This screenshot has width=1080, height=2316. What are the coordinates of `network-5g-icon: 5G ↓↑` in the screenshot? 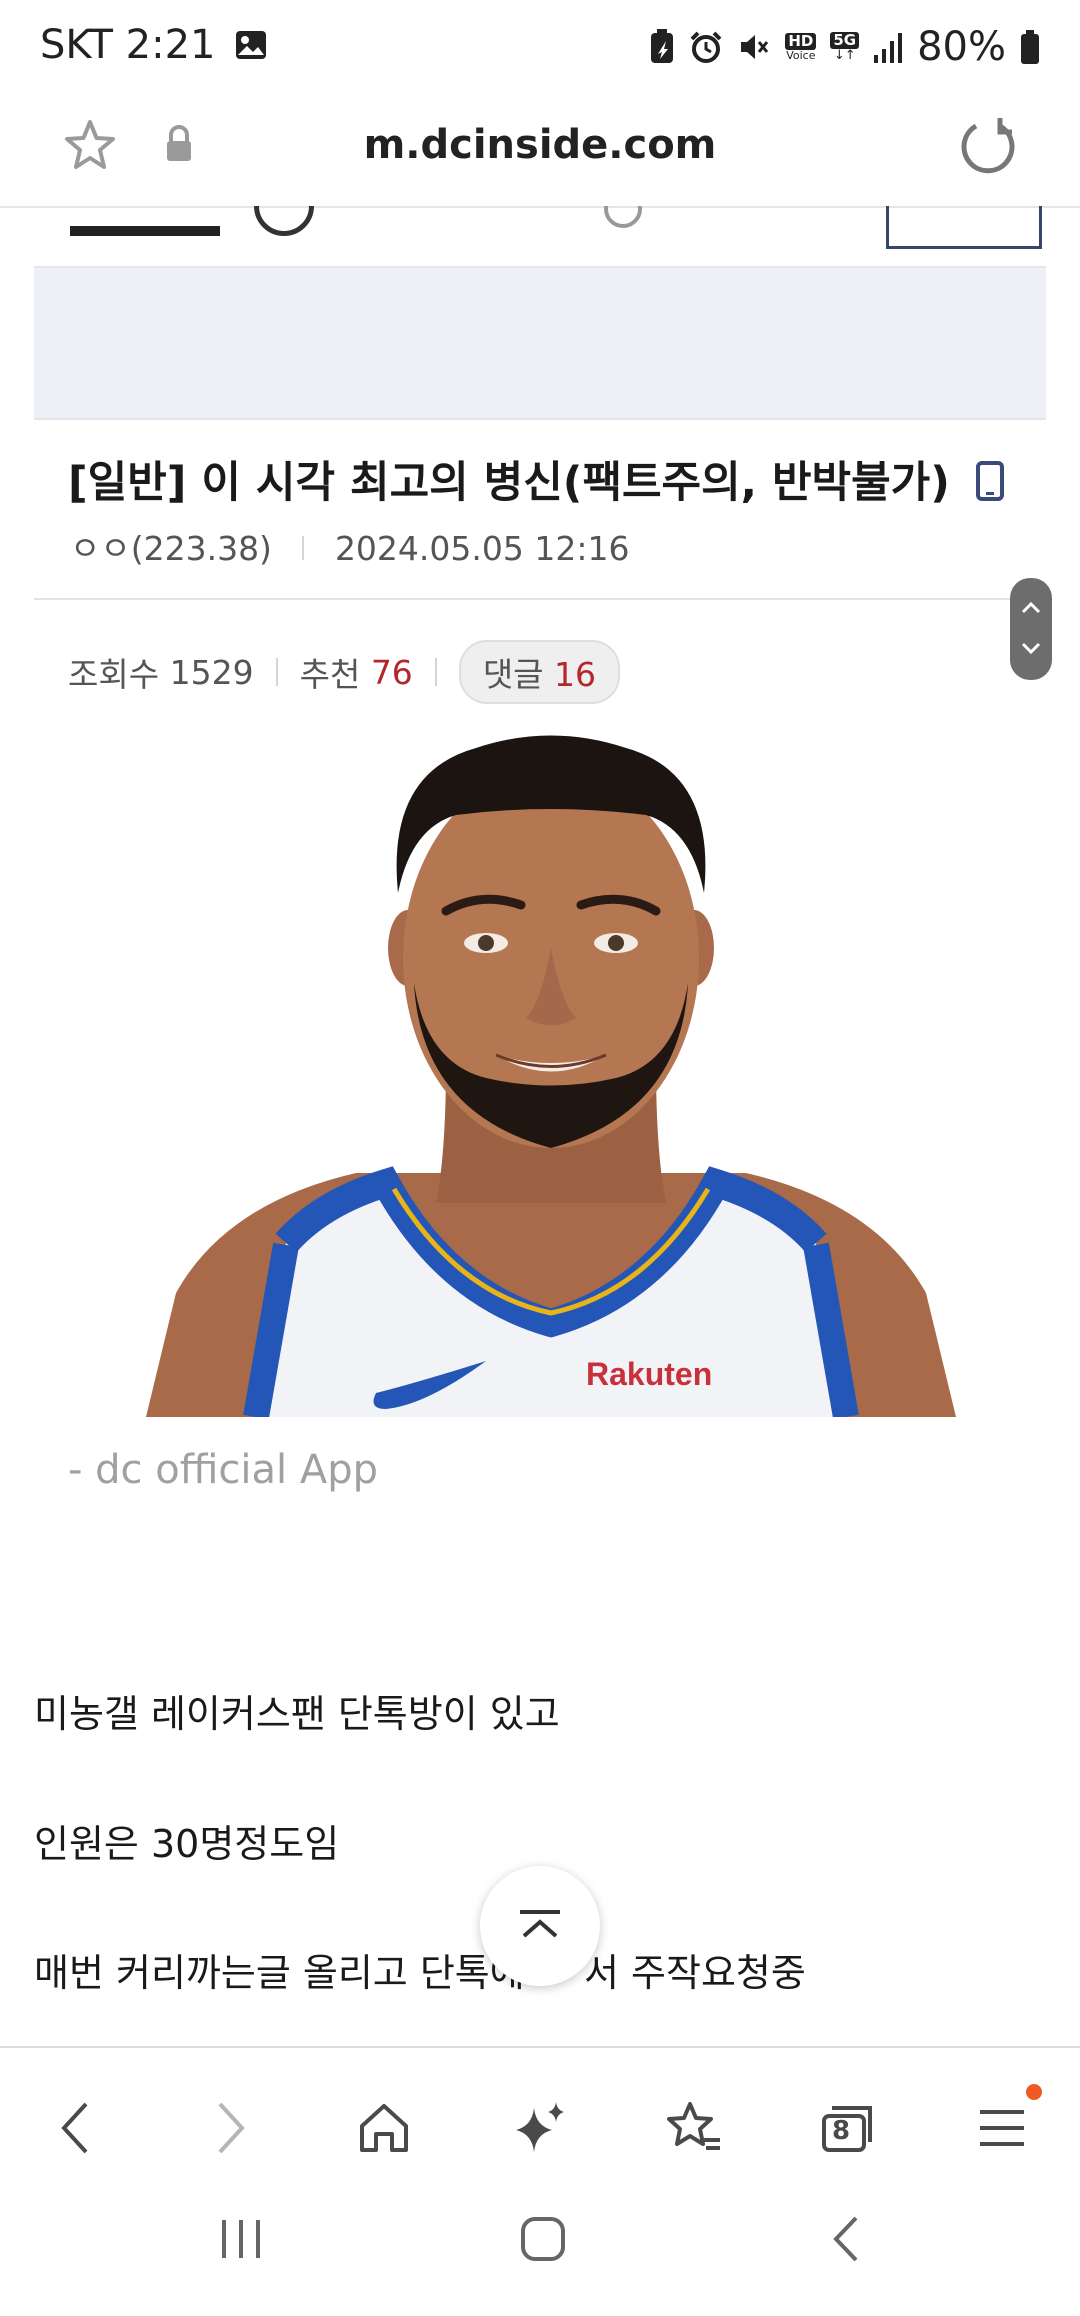 It's located at (845, 47).